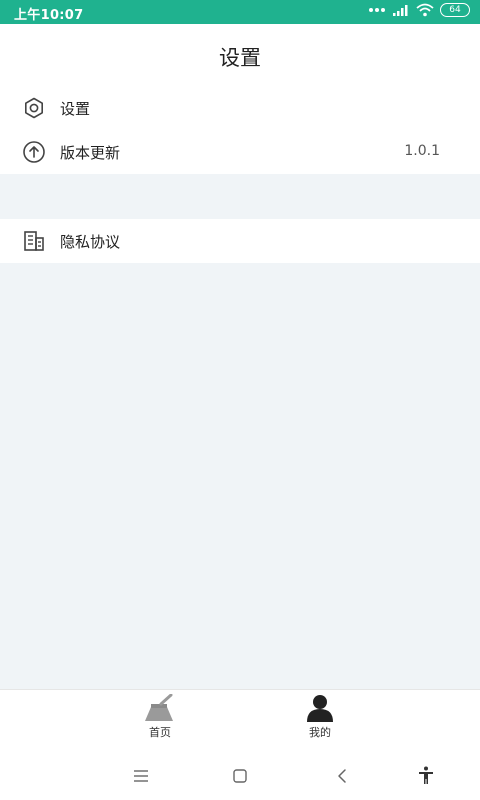  I want to click on gear-icon, so click(34, 108).